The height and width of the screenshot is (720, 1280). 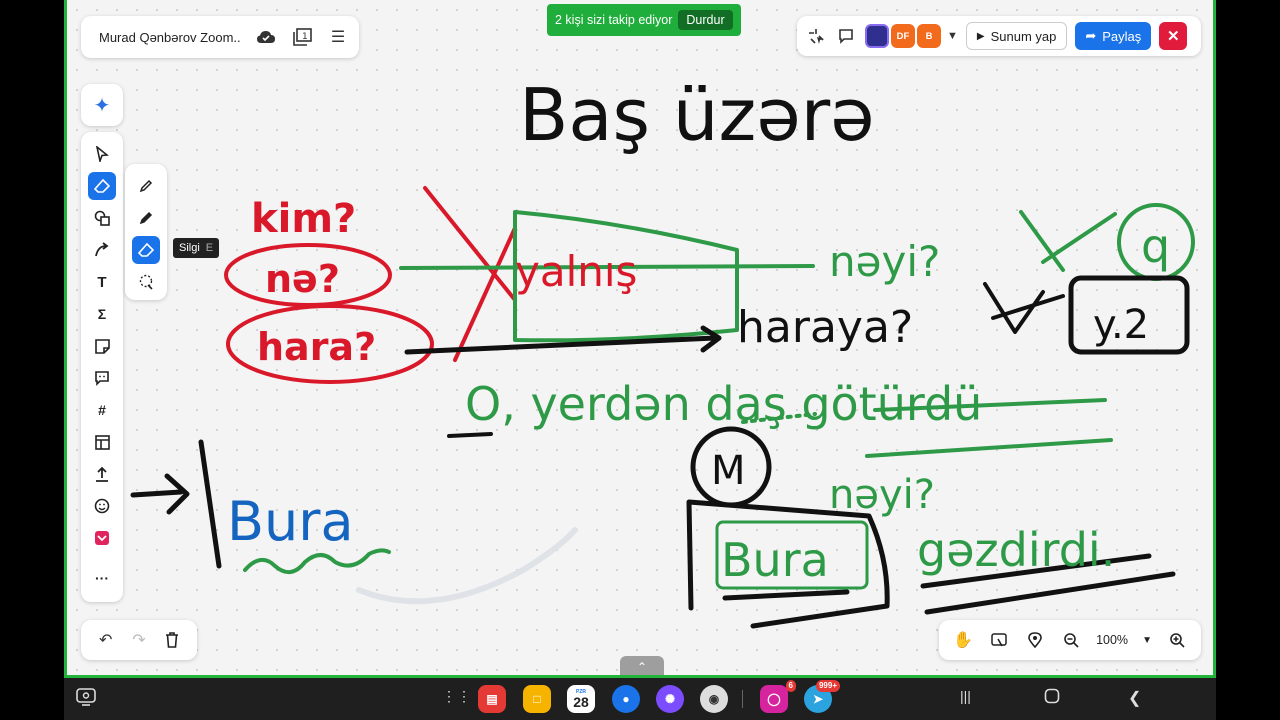 I want to click on messages-app-icon: ●, so click(x=626, y=699).